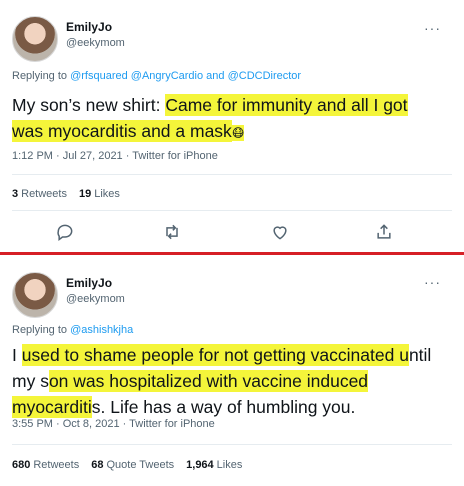 The height and width of the screenshot is (486, 464). I want to click on mention-link: @CDCDirector, so click(265, 76).